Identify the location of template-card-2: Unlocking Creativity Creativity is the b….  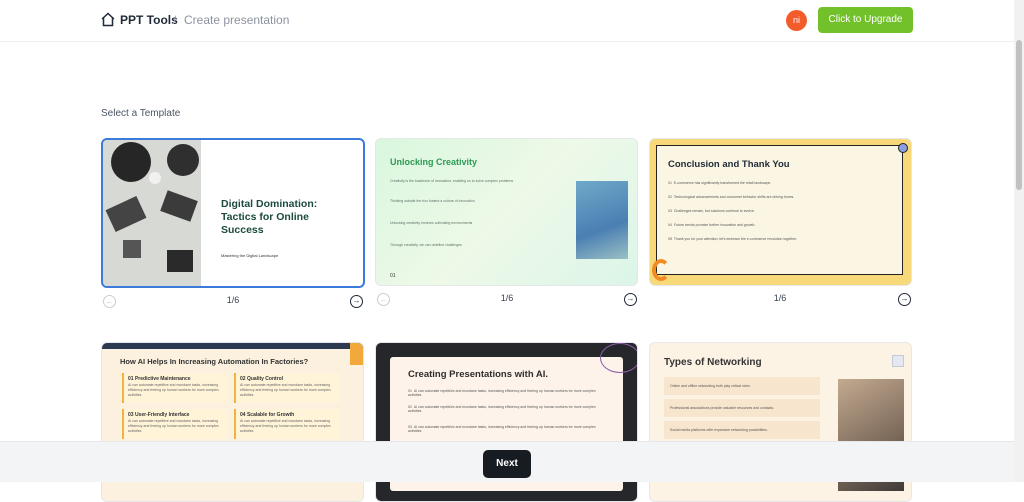
(506, 212).